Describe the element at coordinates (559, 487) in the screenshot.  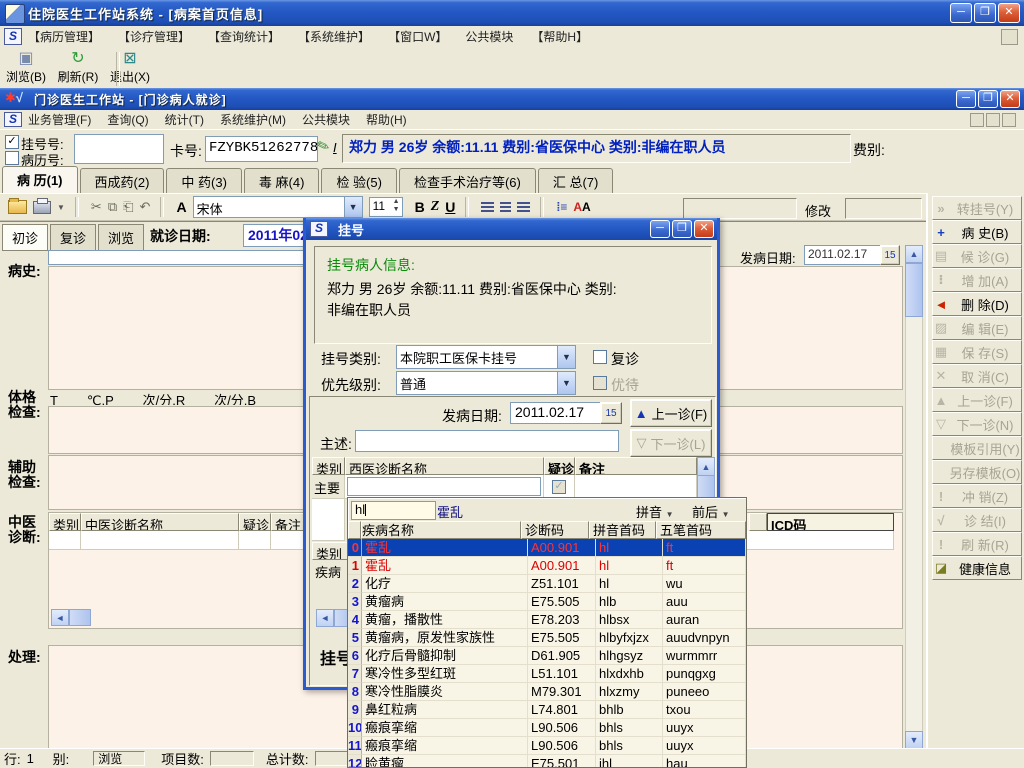
I see `suspect-cell` at that location.